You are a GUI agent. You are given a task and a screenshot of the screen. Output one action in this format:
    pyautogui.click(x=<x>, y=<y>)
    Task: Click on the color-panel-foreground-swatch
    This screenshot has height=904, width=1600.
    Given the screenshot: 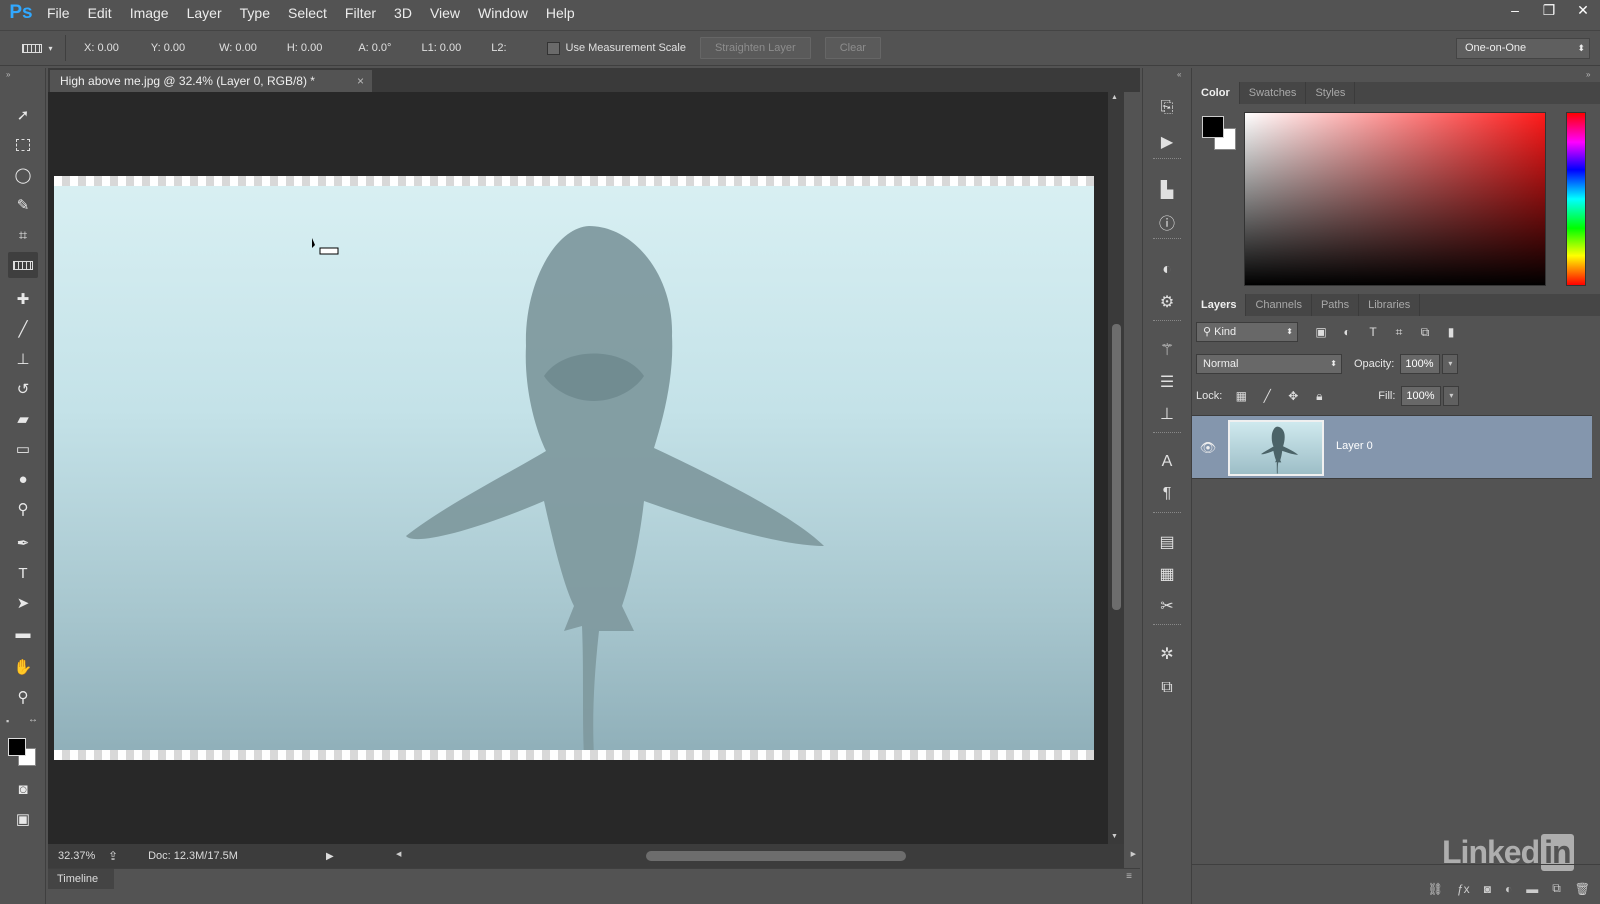 What is the action you would take?
    pyautogui.click(x=1213, y=127)
    